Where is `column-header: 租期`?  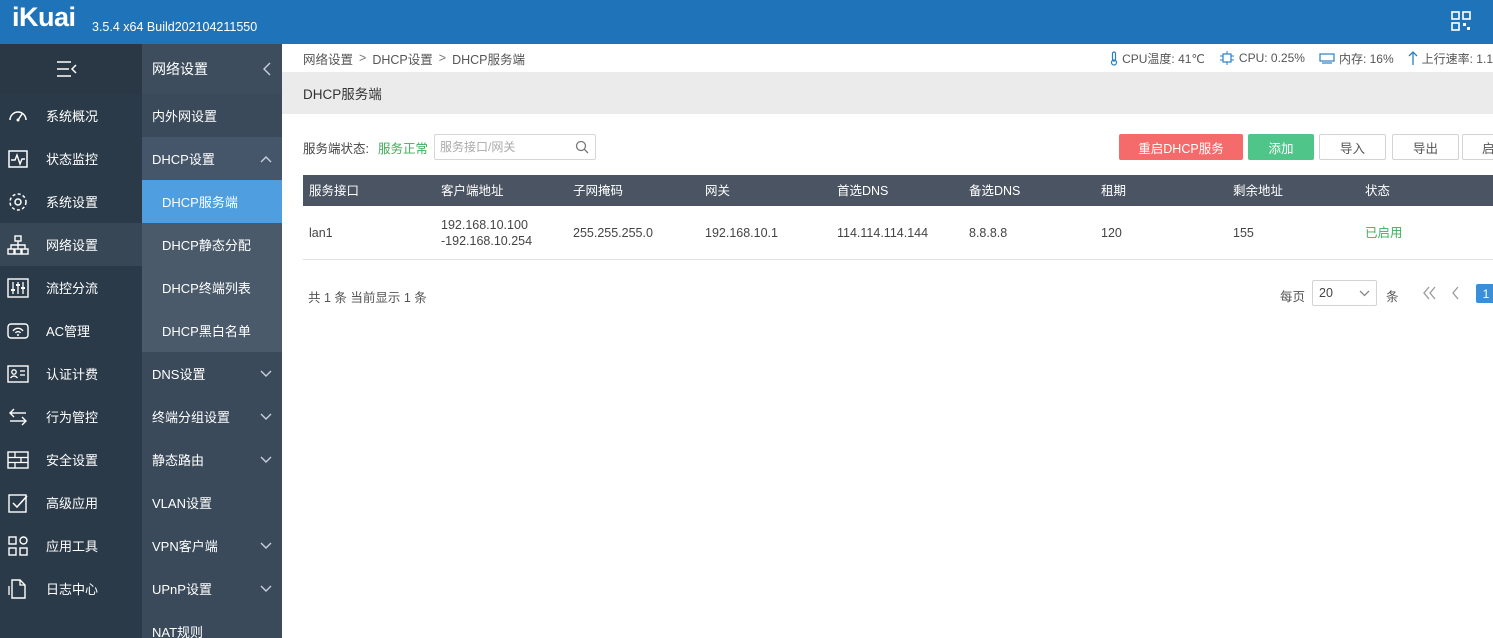
column-header: 租期 is located at coordinates (1161, 191).